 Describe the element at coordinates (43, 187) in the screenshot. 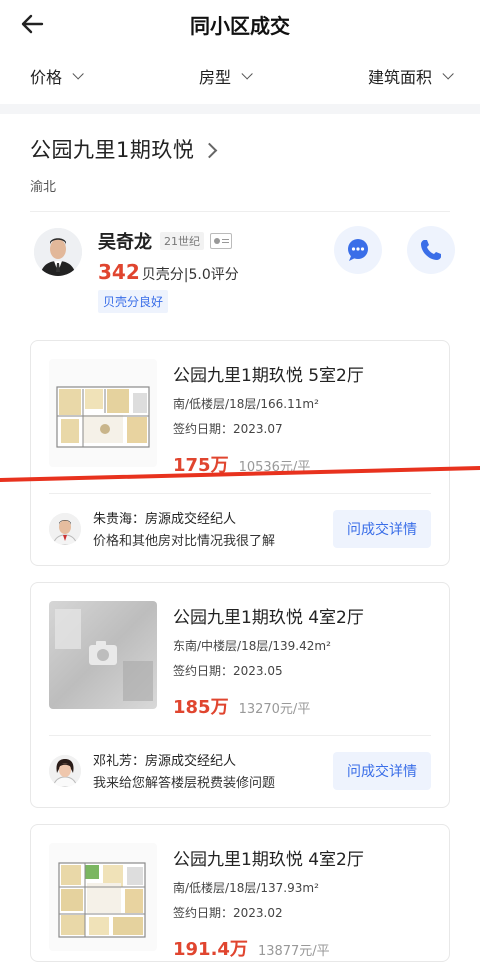

I see `community-district: 渝北` at that location.